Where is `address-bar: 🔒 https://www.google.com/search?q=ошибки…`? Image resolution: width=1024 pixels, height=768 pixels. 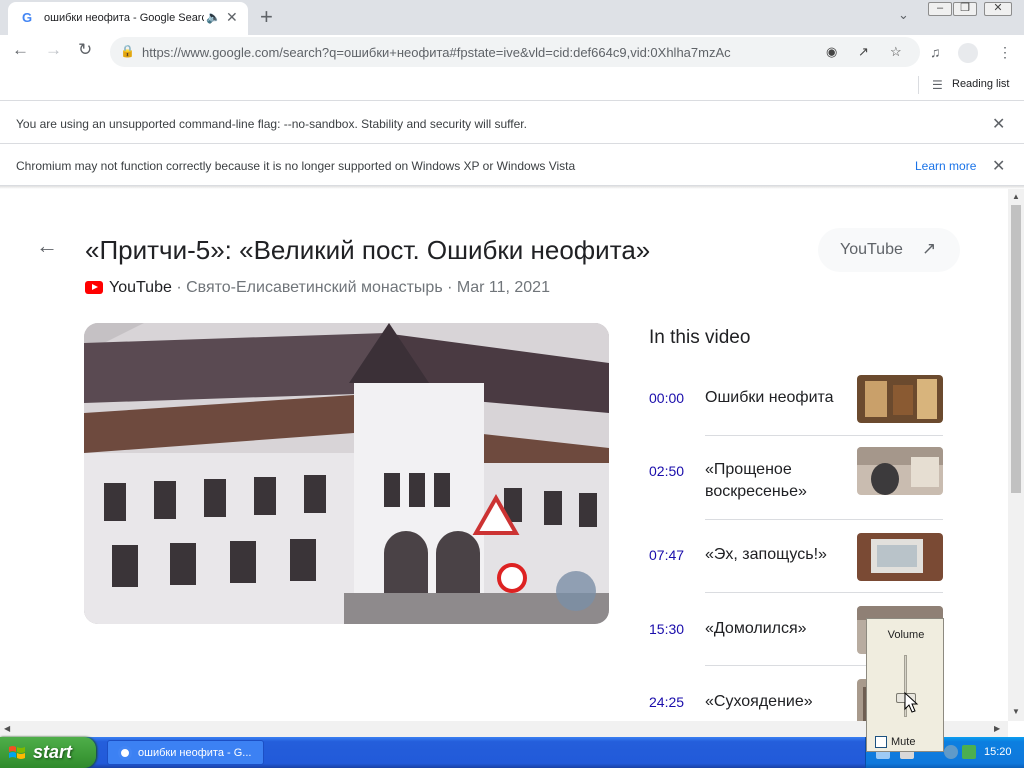
address-bar: 🔒 https://www.google.com/search?q=ошибки… is located at coordinates (515, 52).